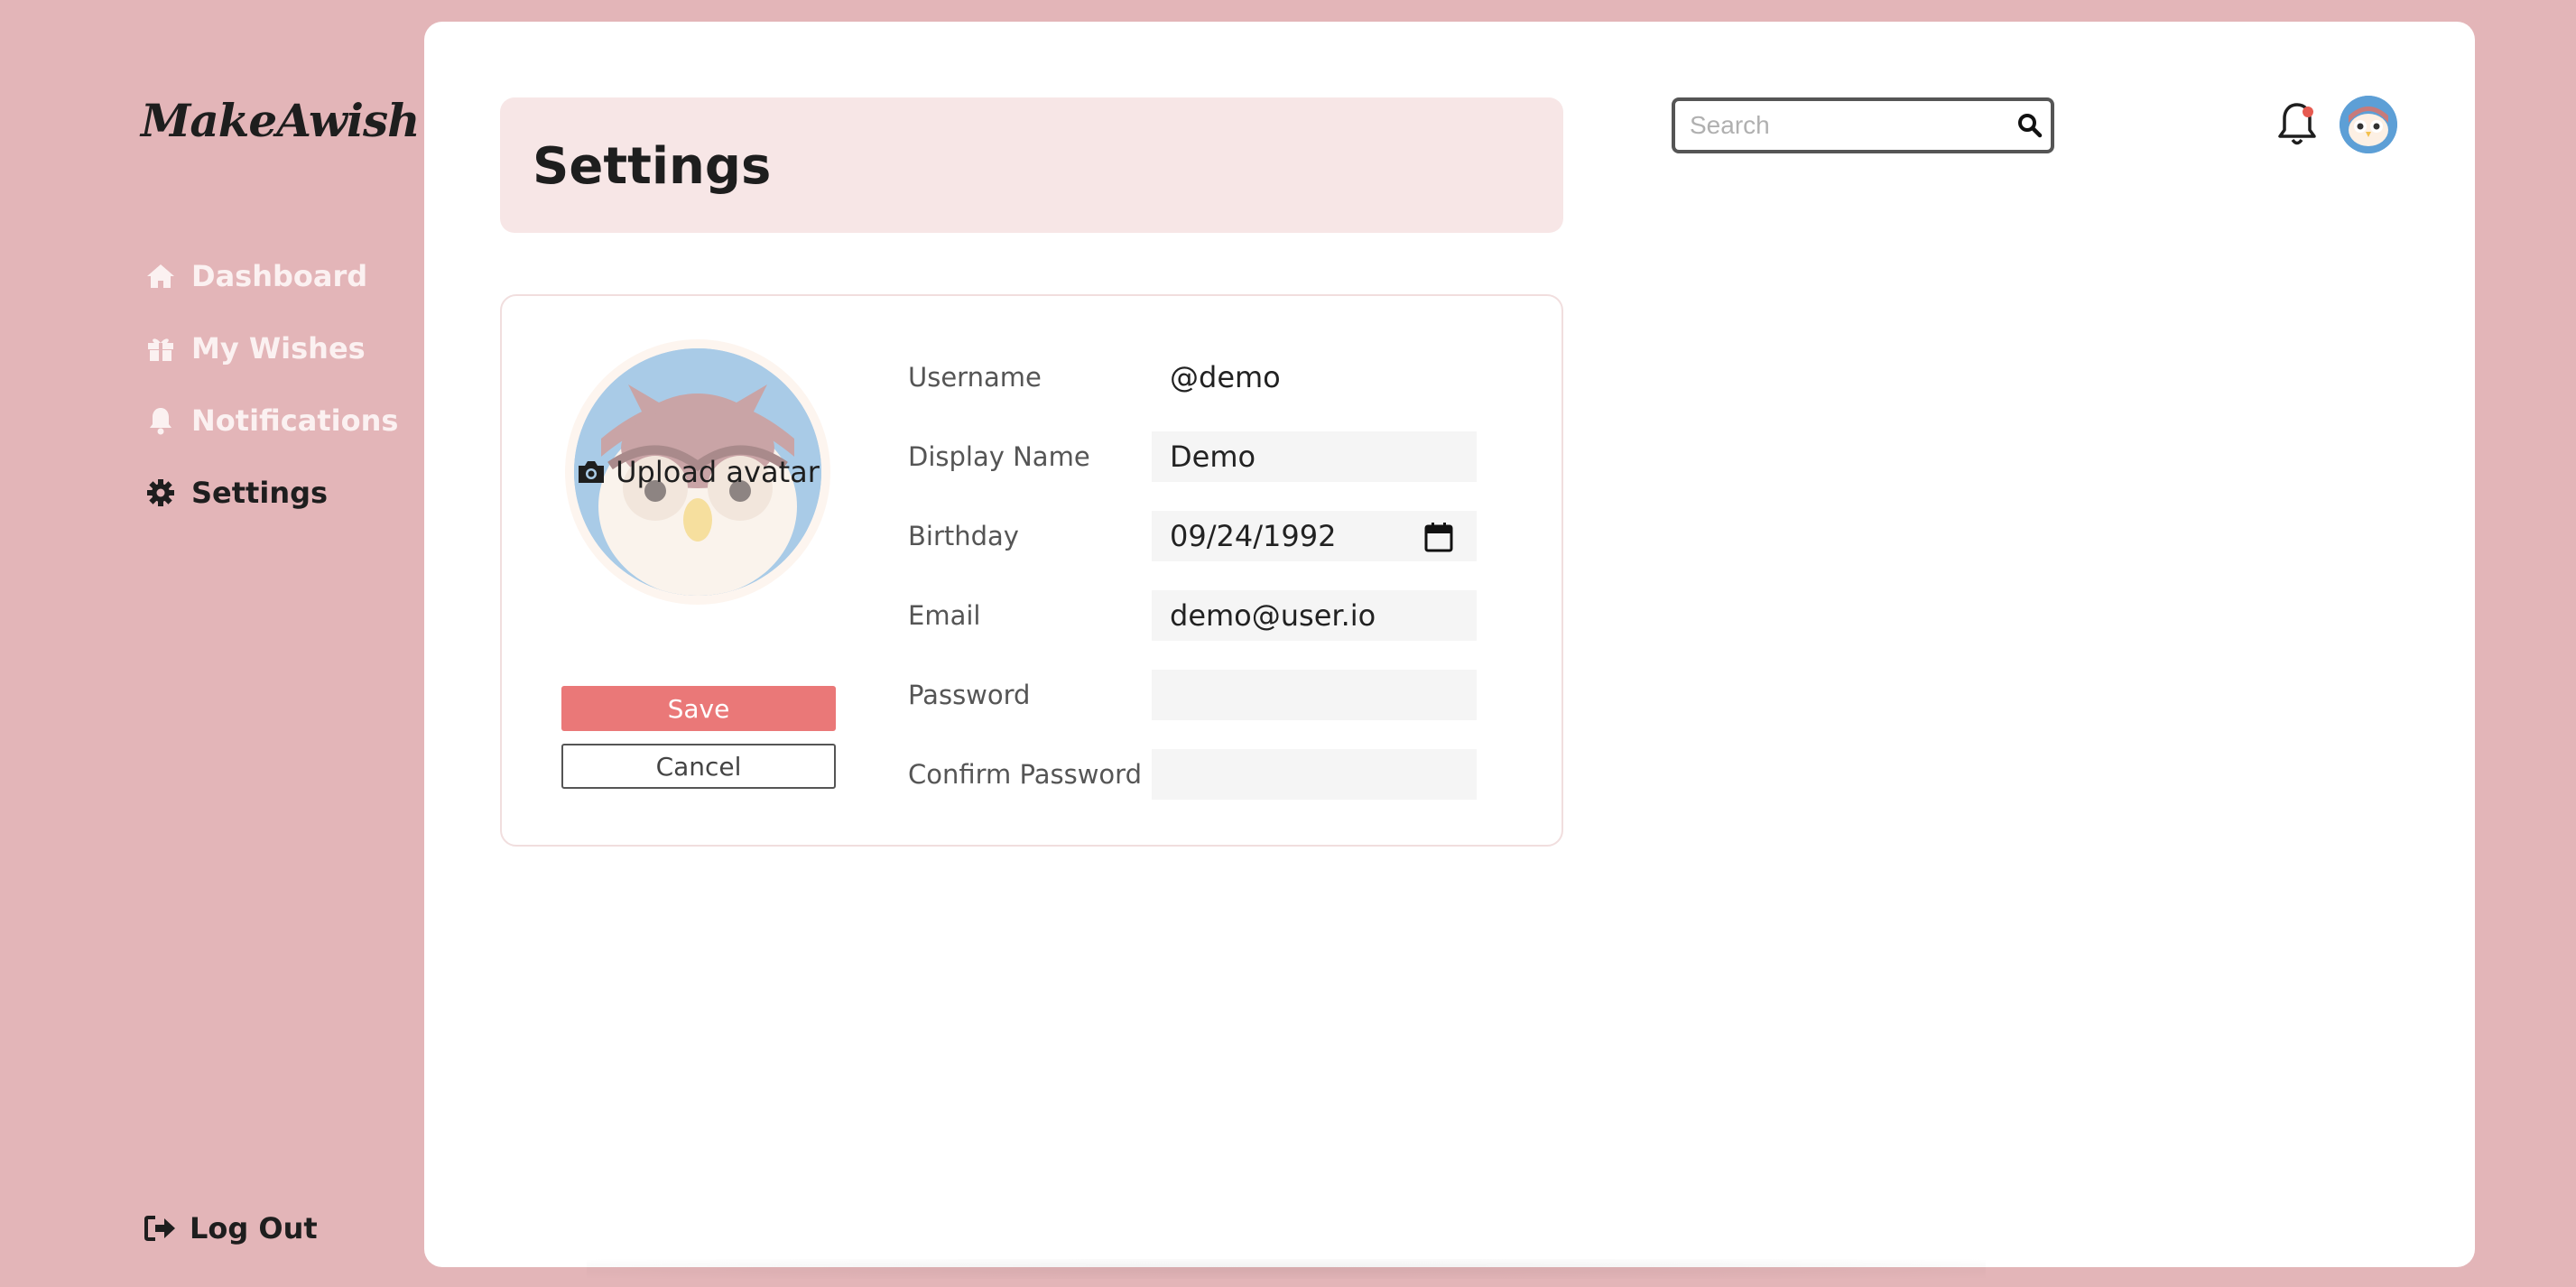 The width and height of the screenshot is (2576, 1287). I want to click on notification-dot, so click(2308, 111).